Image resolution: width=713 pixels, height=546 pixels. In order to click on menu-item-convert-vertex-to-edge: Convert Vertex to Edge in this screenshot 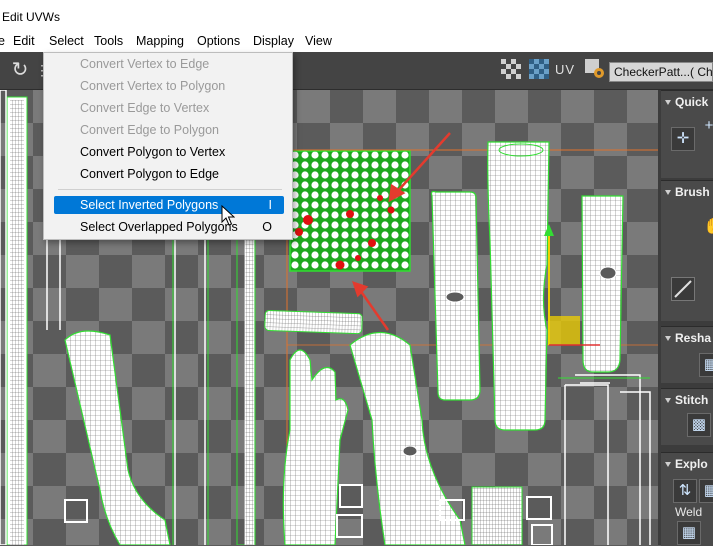, I will do `click(169, 64)`.